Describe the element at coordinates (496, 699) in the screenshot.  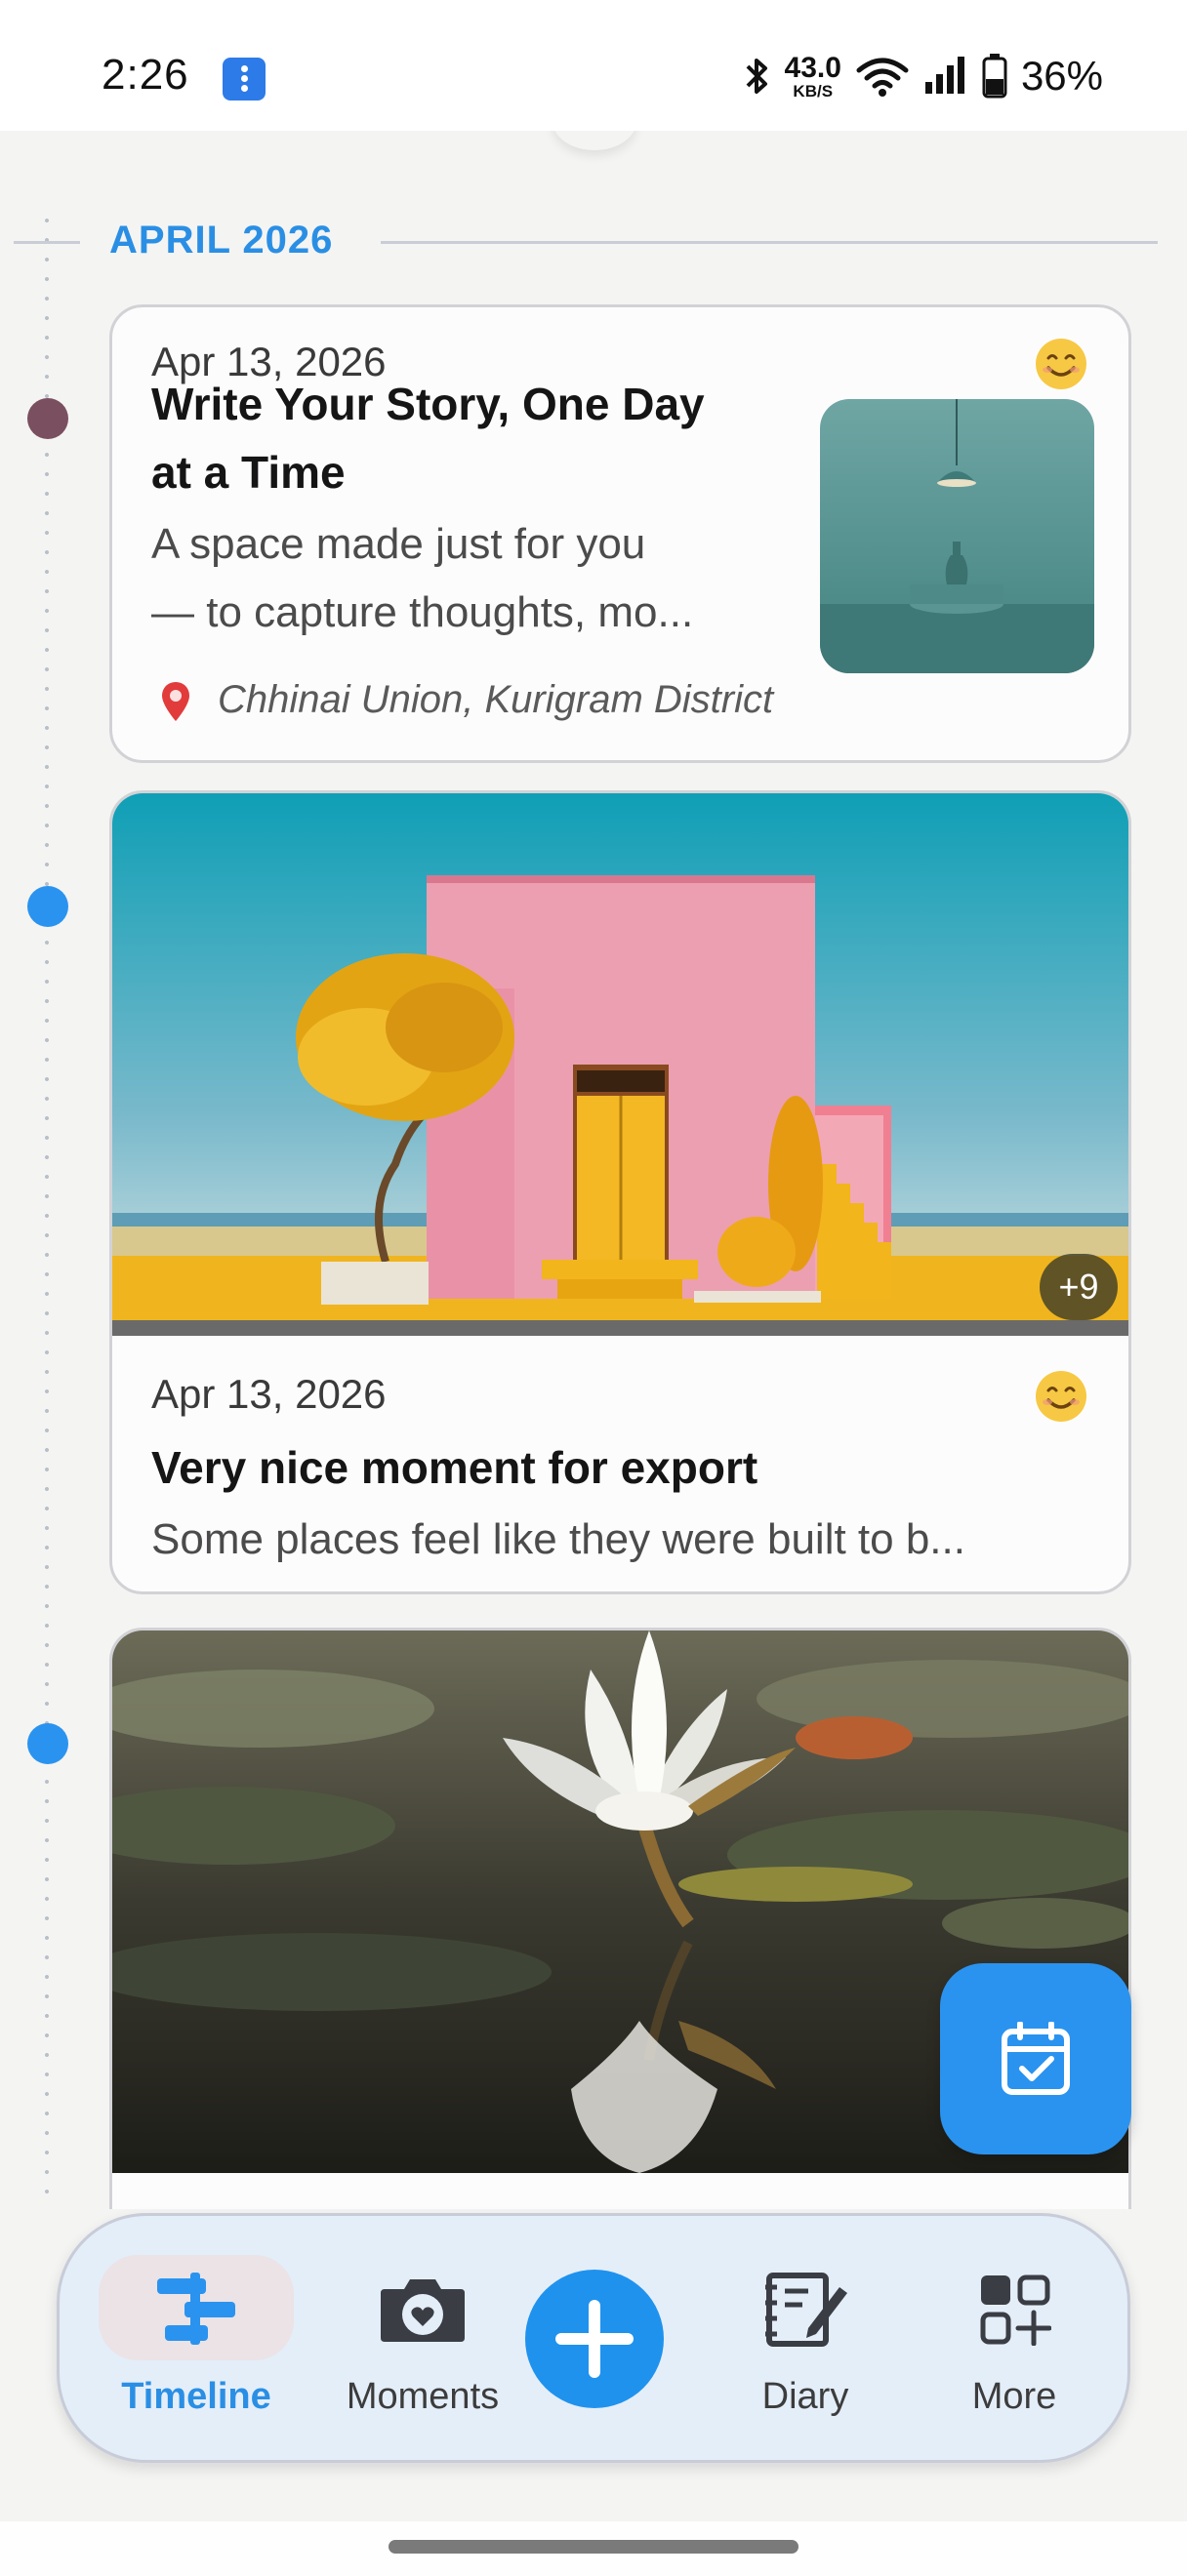
I see `entry-location: Chhinai Union, Kurigram District` at that location.